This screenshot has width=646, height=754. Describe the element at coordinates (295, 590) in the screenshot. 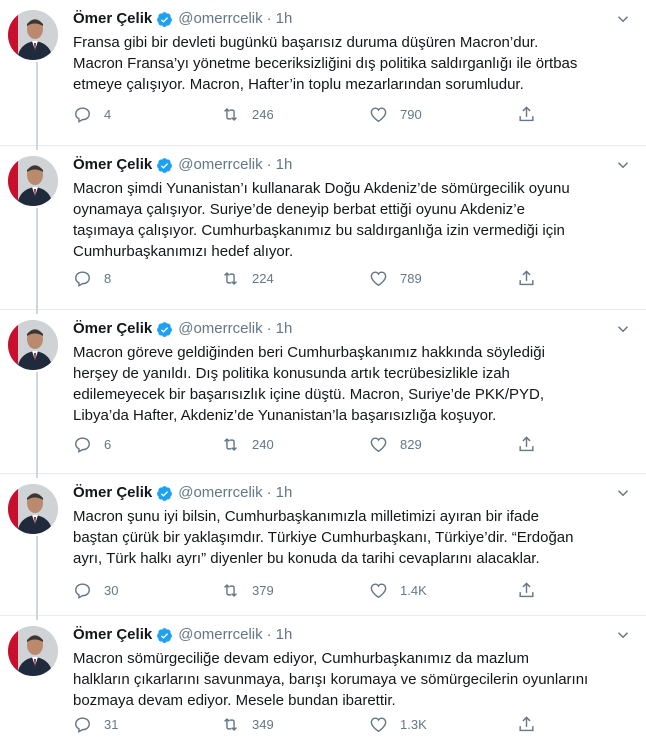

I see `retweet-button: 379` at that location.